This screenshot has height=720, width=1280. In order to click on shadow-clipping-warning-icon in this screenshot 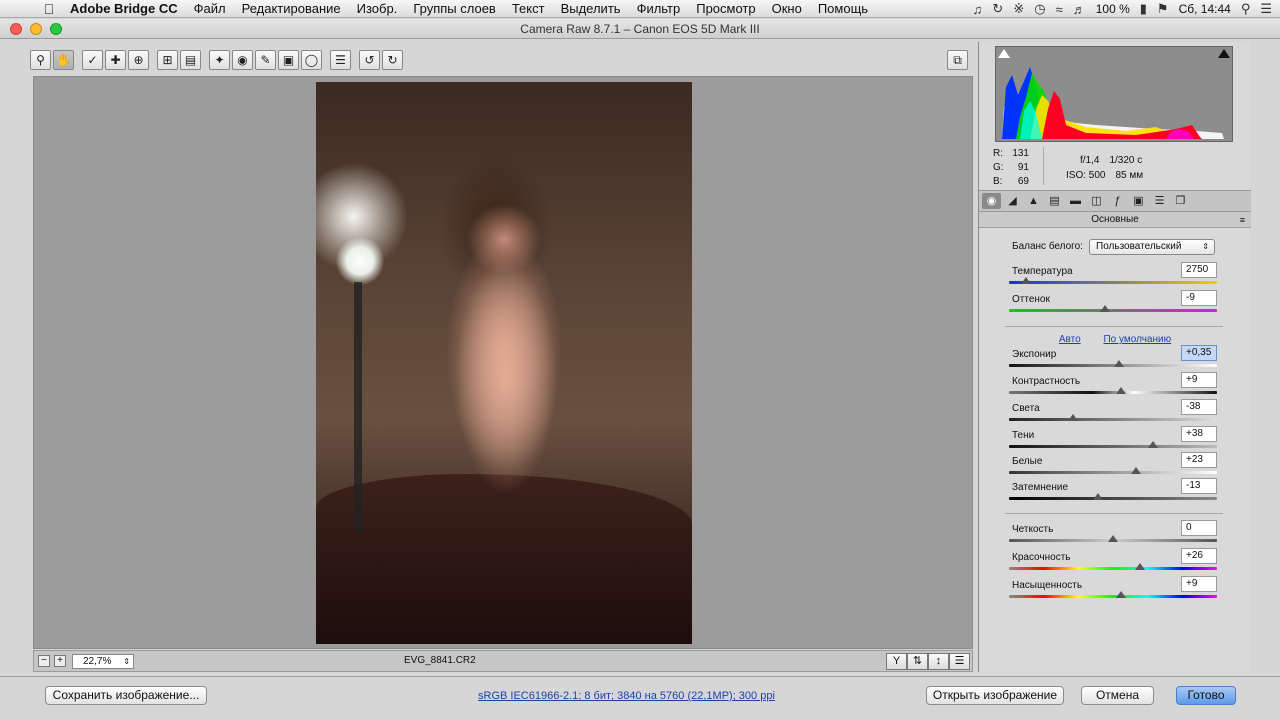, I will do `click(1004, 53)`.